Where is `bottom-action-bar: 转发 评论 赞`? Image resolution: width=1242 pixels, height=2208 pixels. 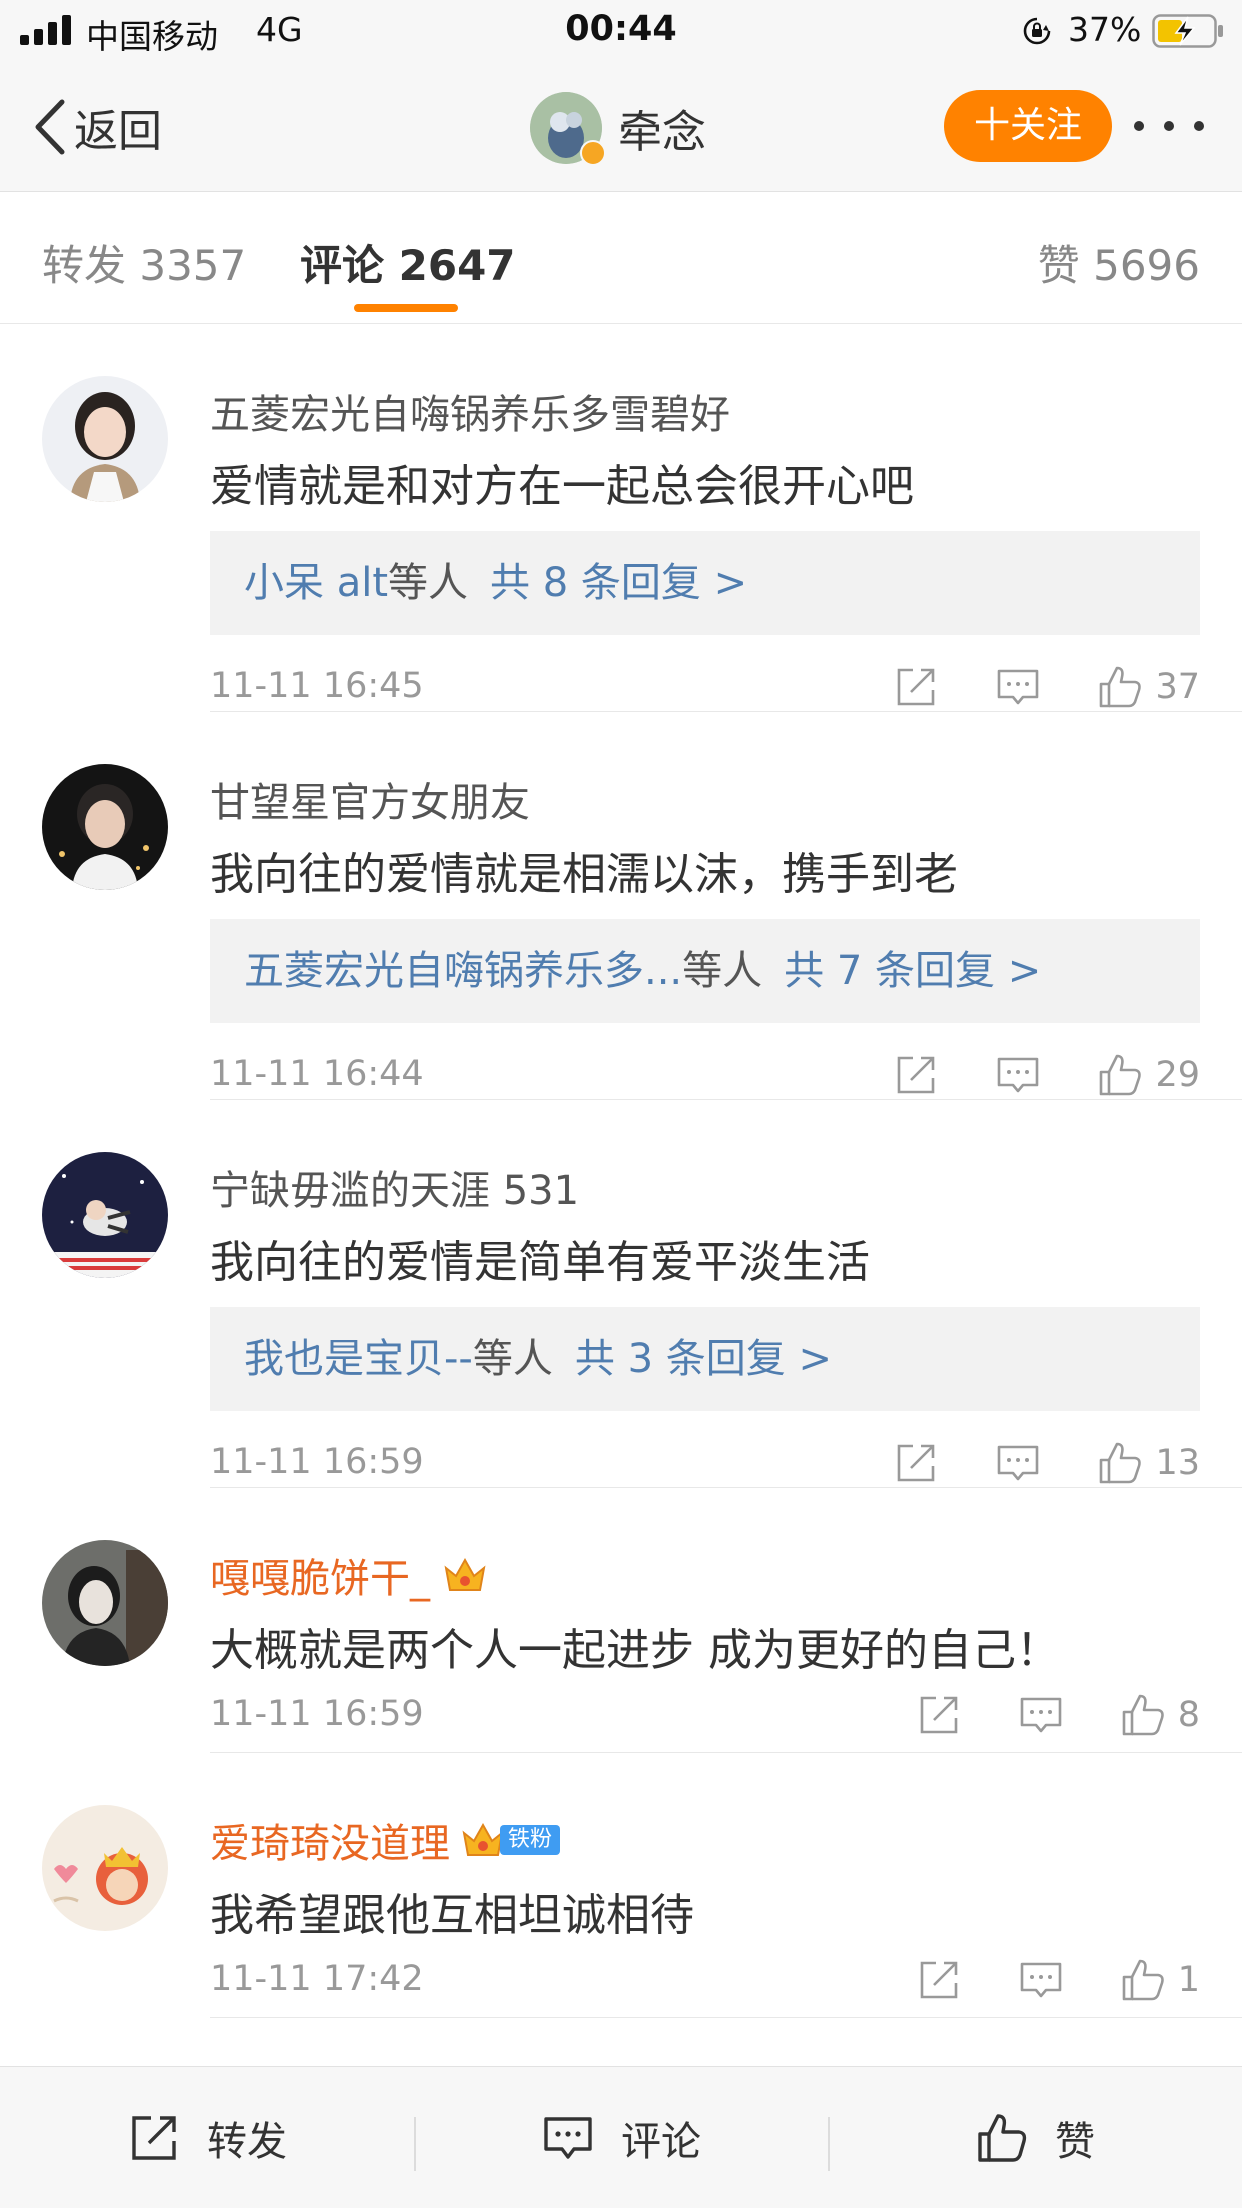
bottom-action-bar: 转发 评论 赞 is located at coordinates (621, 2137).